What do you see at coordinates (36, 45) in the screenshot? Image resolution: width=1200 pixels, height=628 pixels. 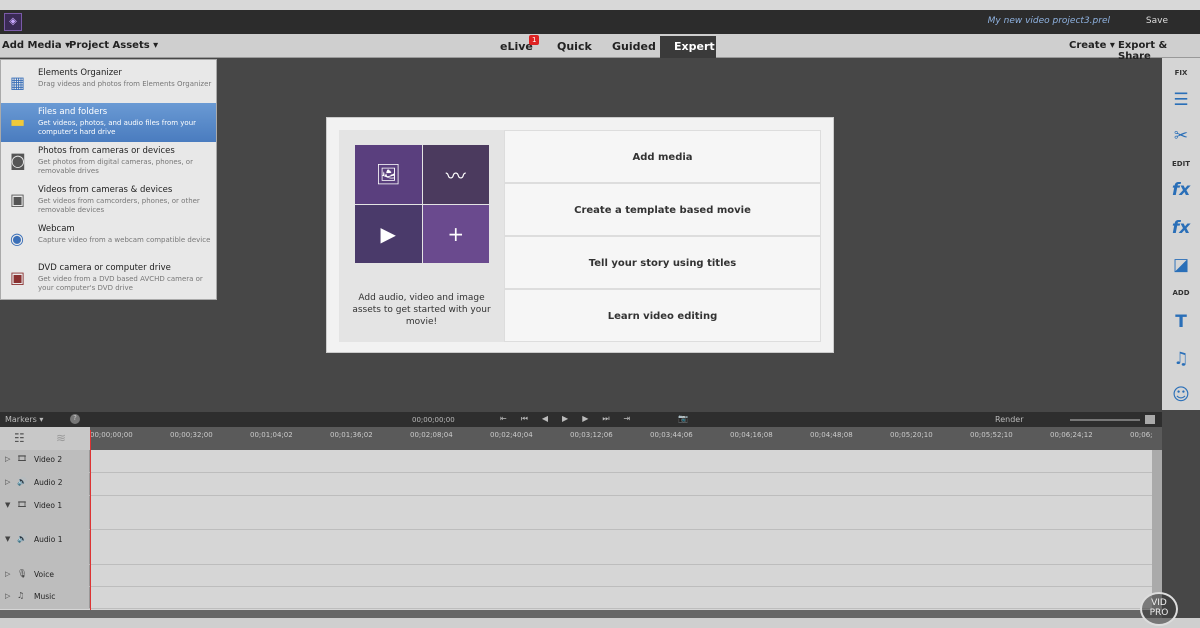 I see `add-media-menu: Add Media ▾` at bounding box center [36, 45].